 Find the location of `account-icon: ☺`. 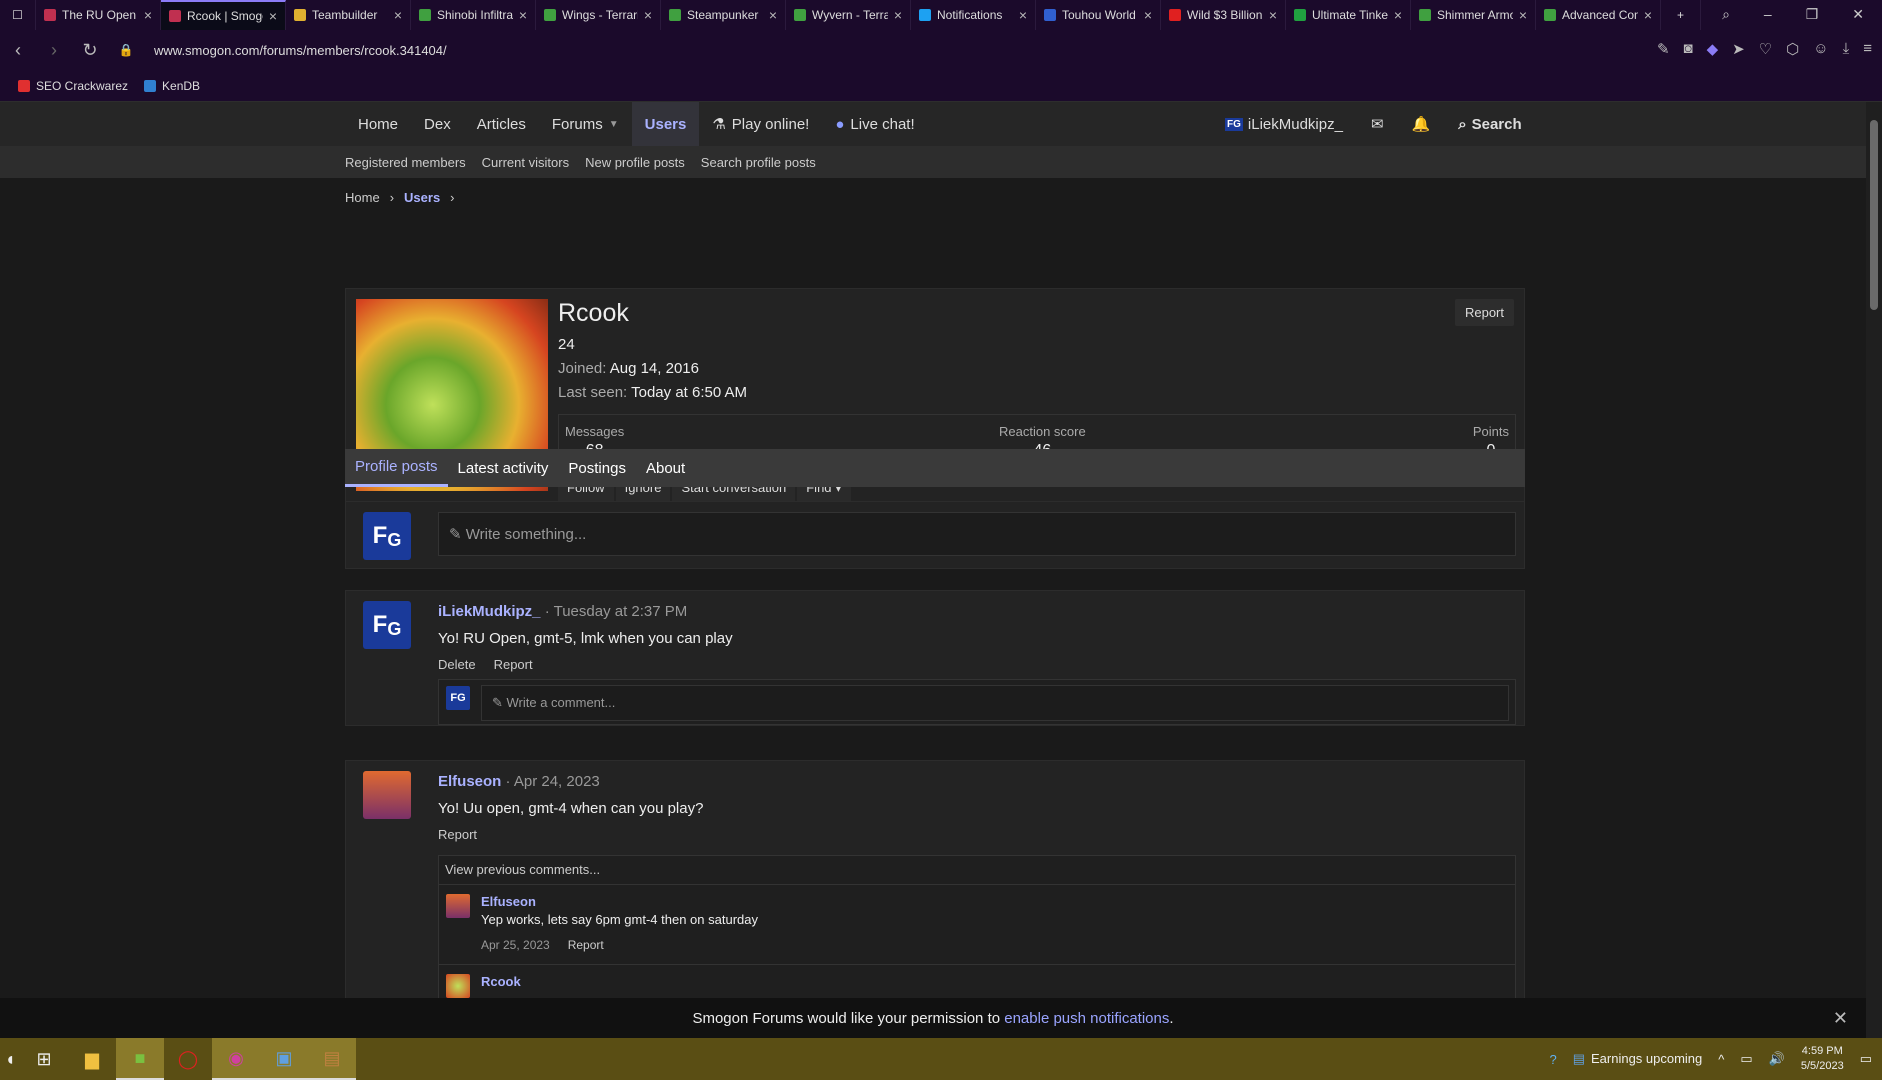

account-icon: ☺ is located at coordinates (1820, 49).